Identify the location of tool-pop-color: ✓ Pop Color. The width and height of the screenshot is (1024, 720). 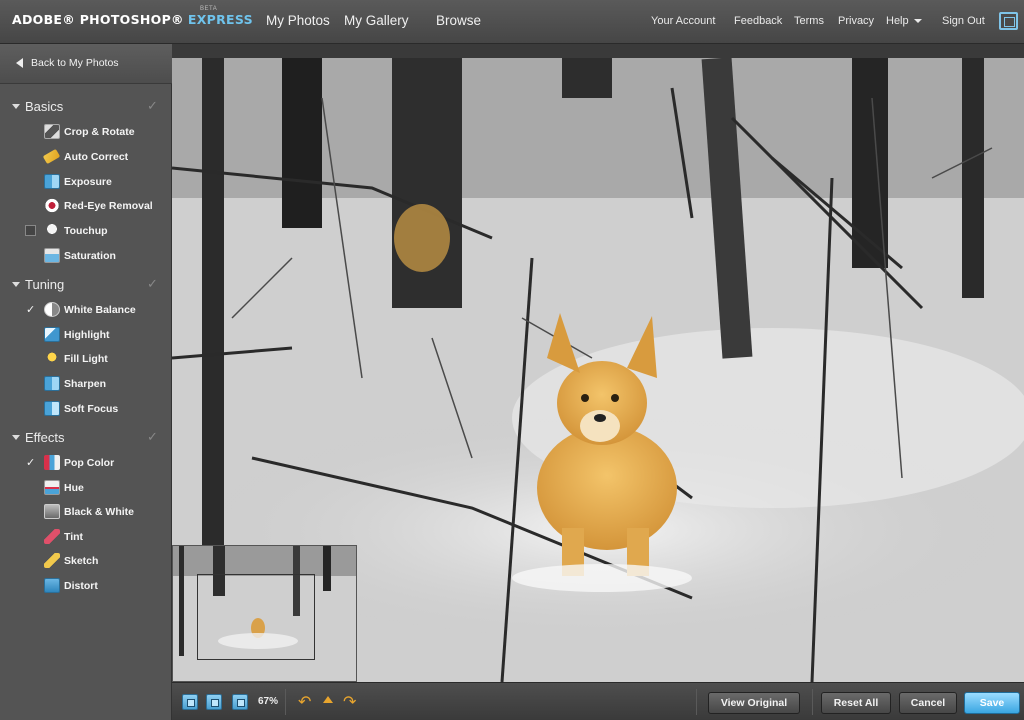
(86, 463).